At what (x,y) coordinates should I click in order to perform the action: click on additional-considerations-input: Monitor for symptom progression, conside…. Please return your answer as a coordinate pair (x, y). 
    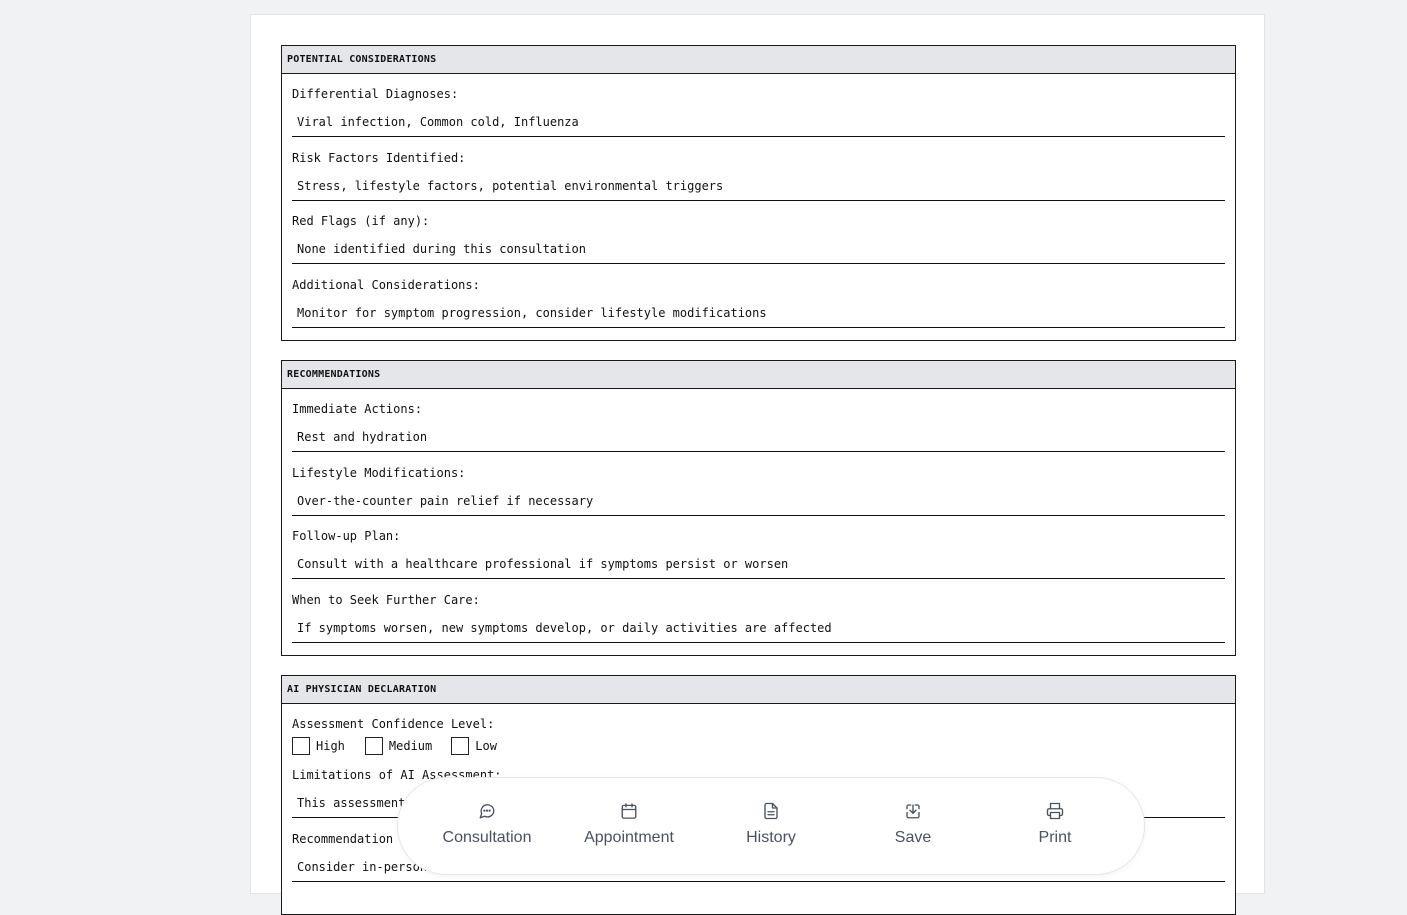
    Looking at the image, I should click on (758, 313).